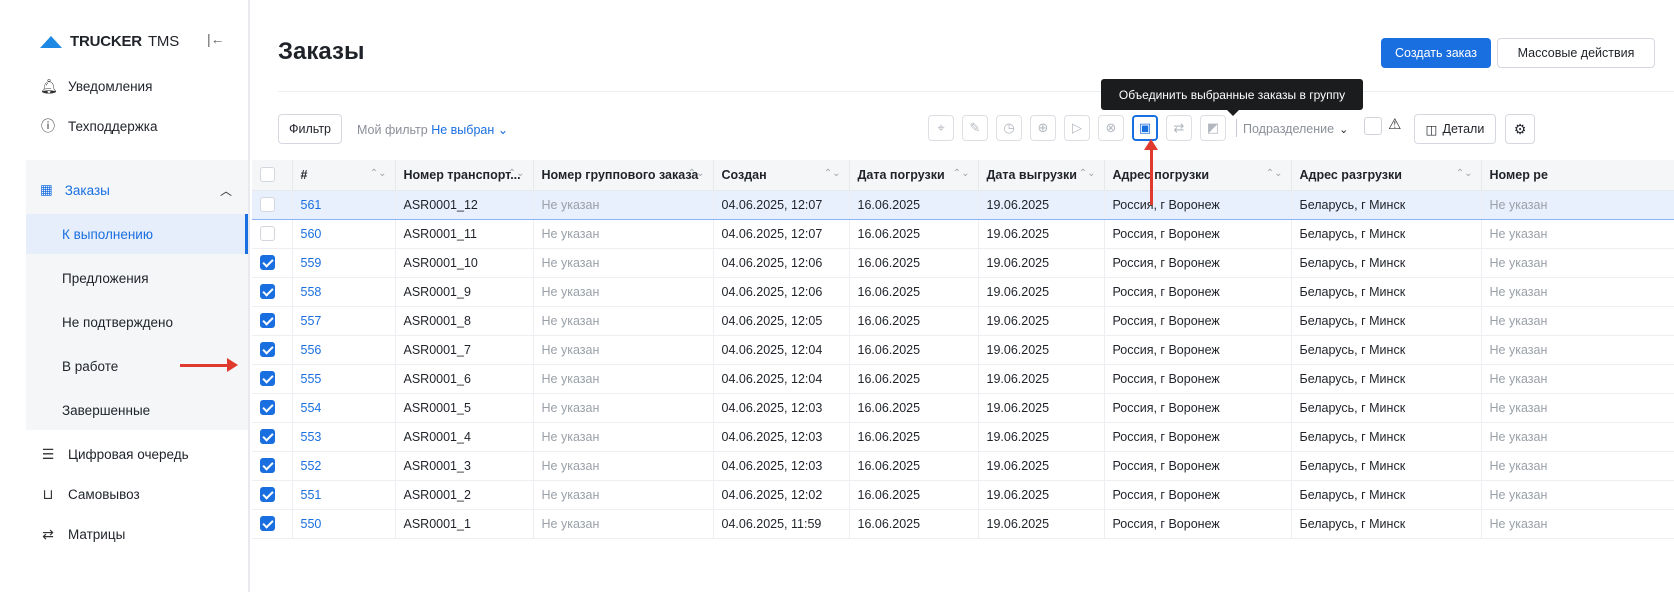 The height and width of the screenshot is (592, 1674). Describe the element at coordinates (128, 454) in the screenshot. I see `sidebar-item-label: Цифровая очередь` at that location.